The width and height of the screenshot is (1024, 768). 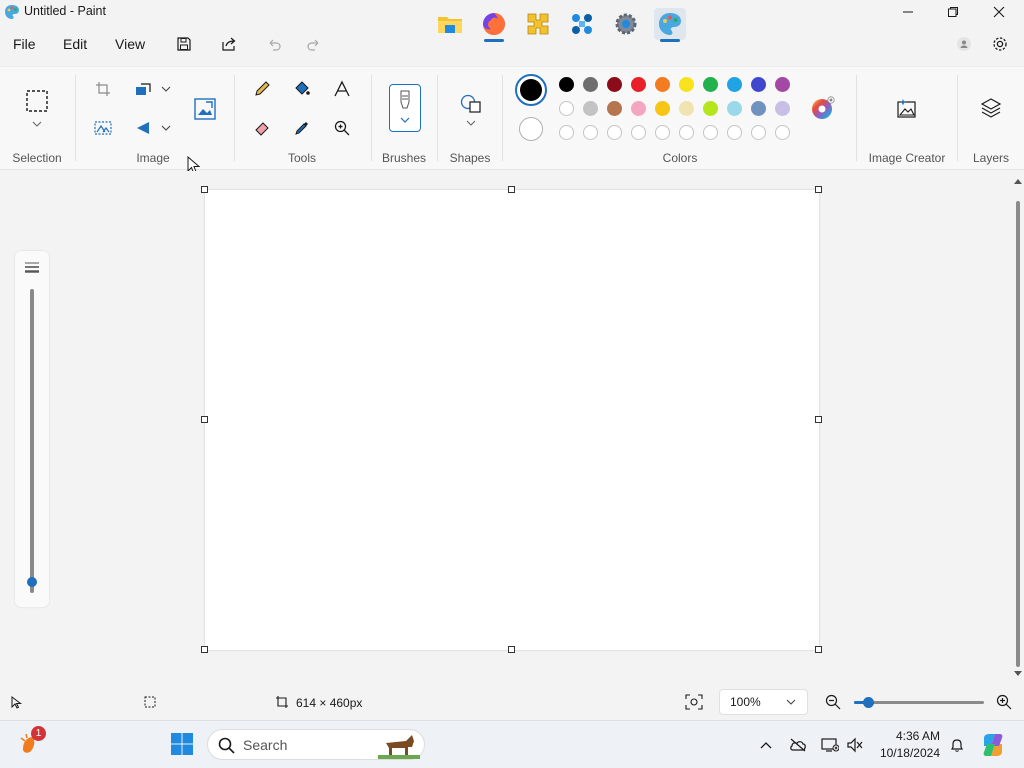 I want to click on color-picker-button, so click(x=302, y=128).